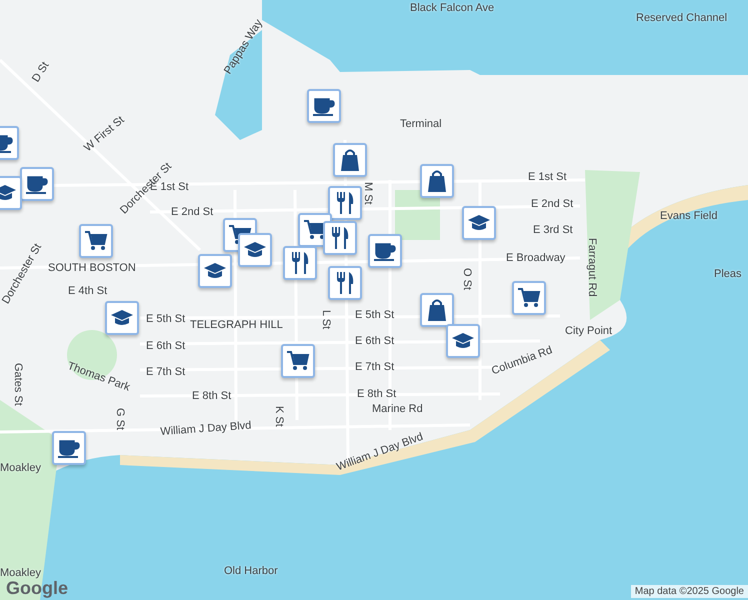 The image size is (748, 600). What do you see at coordinates (104, 134) in the screenshot?
I see `map-label: W First St` at bounding box center [104, 134].